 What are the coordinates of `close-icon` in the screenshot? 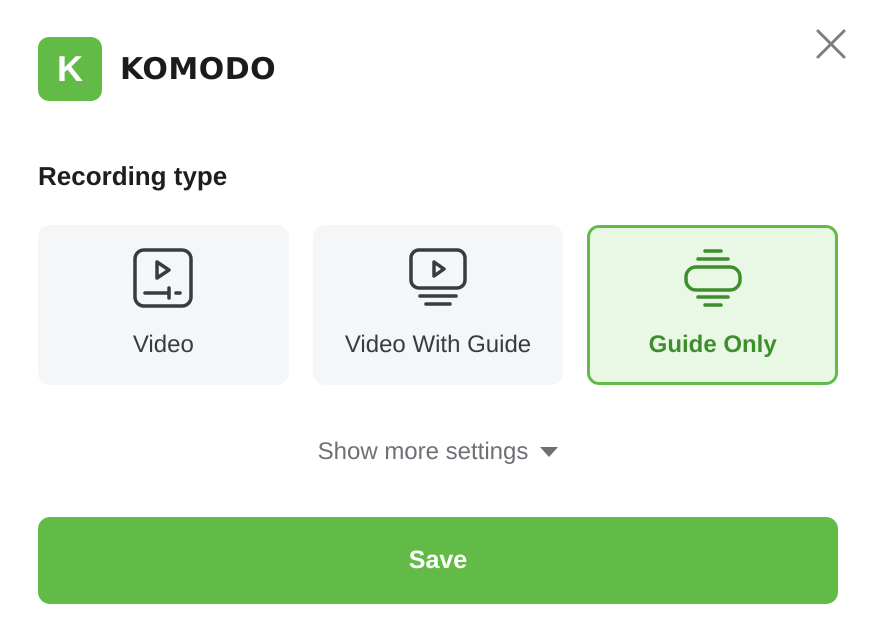 It's located at (831, 44).